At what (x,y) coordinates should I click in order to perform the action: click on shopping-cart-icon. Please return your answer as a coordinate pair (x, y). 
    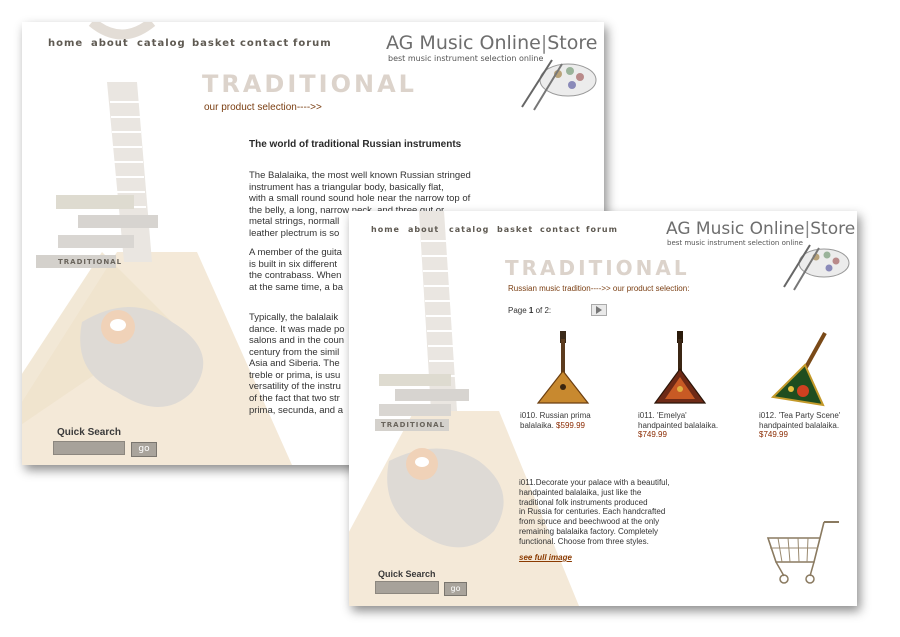
    Looking at the image, I should click on (806, 556).